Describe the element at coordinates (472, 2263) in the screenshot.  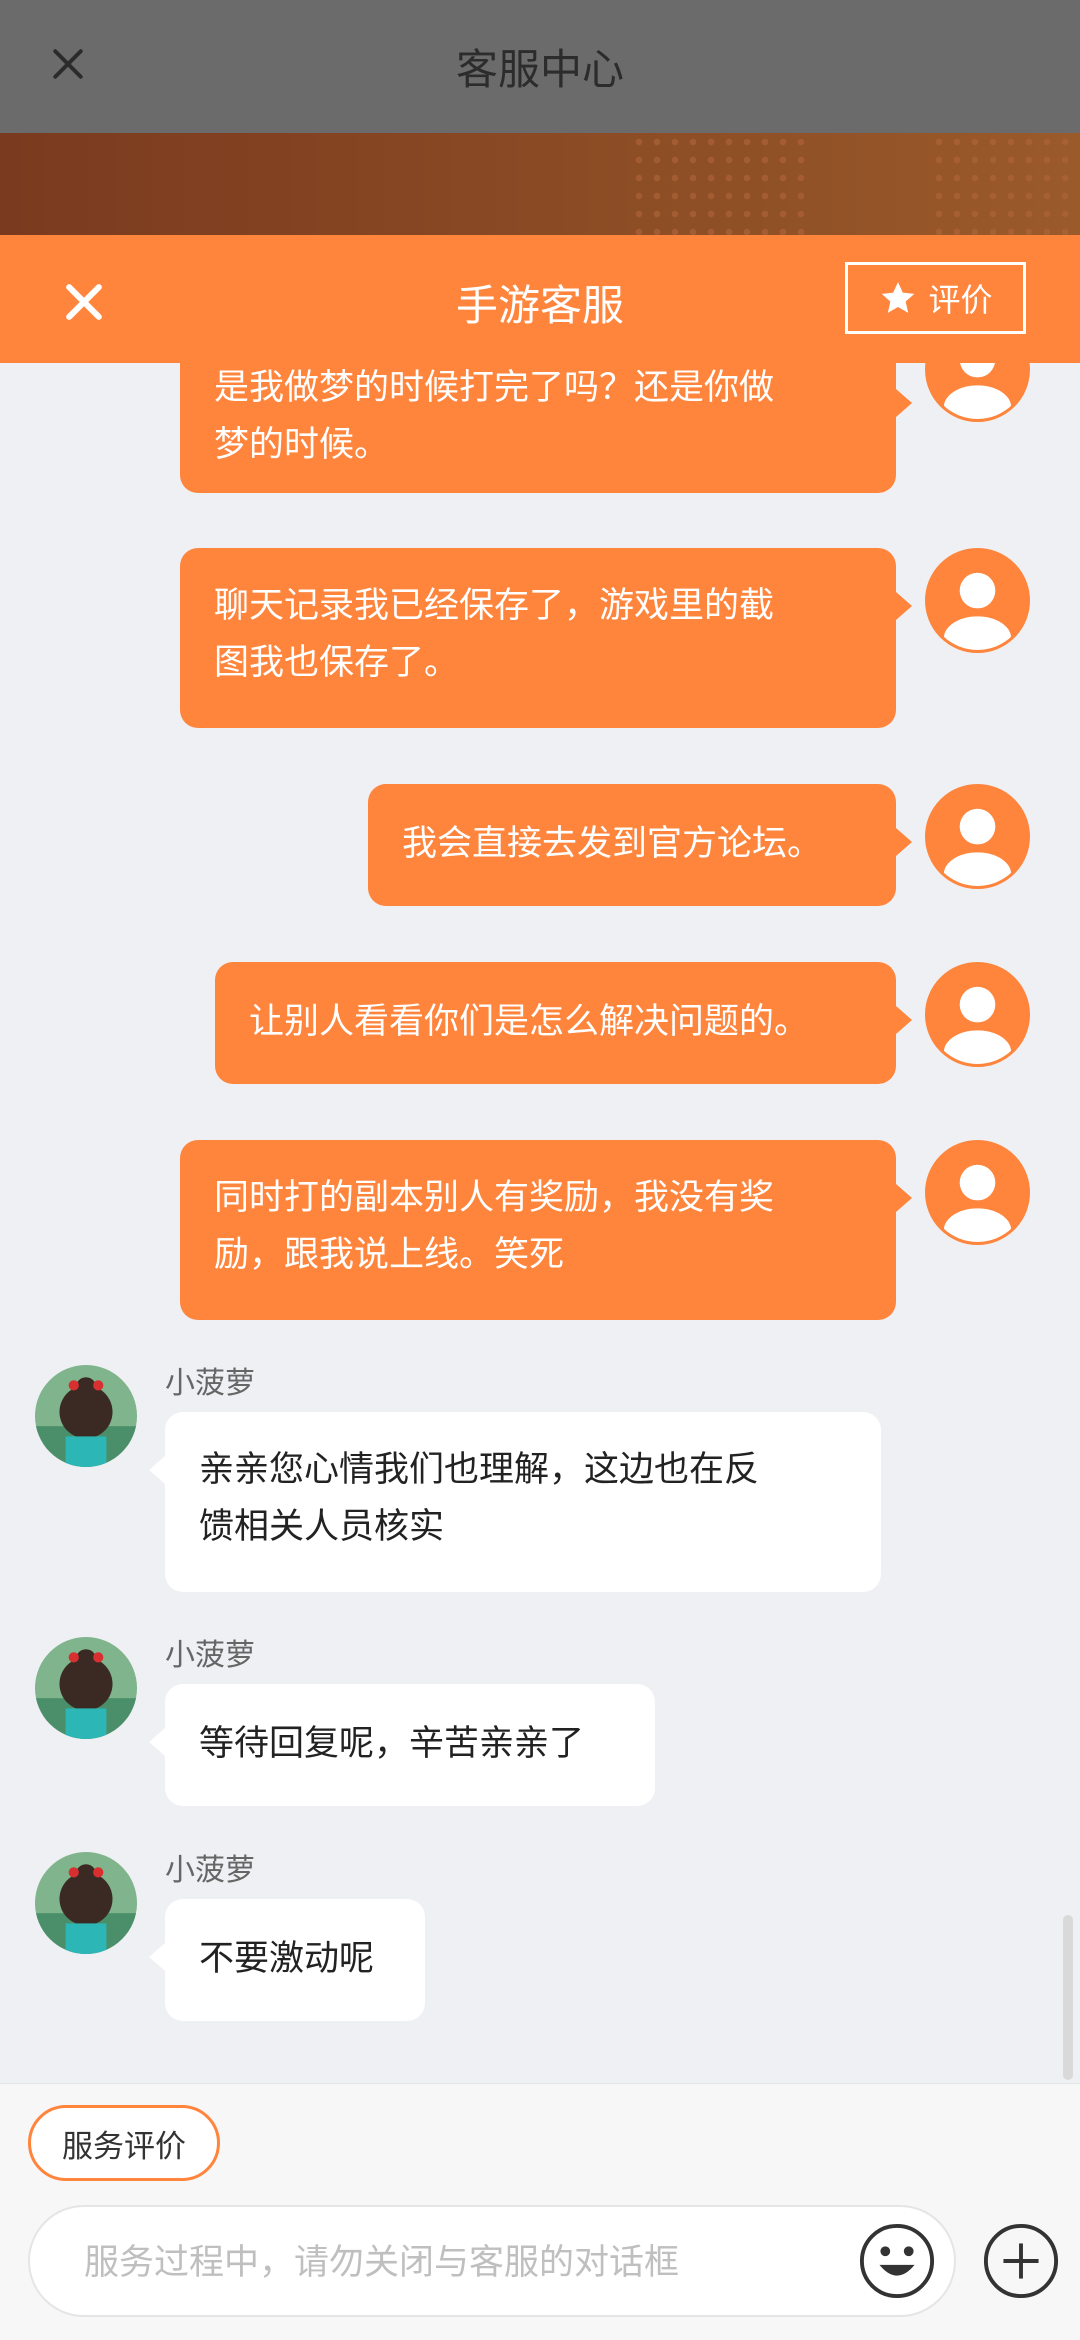
I see `message-input` at that location.